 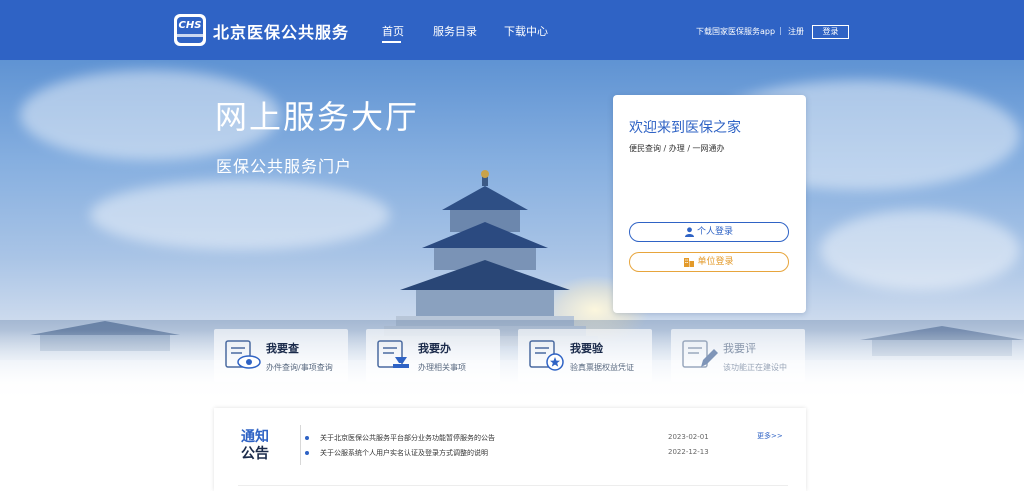 What do you see at coordinates (688, 452) in the screenshot?
I see `notice-item-date: 2022-12-13` at bounding box center [688, 452].